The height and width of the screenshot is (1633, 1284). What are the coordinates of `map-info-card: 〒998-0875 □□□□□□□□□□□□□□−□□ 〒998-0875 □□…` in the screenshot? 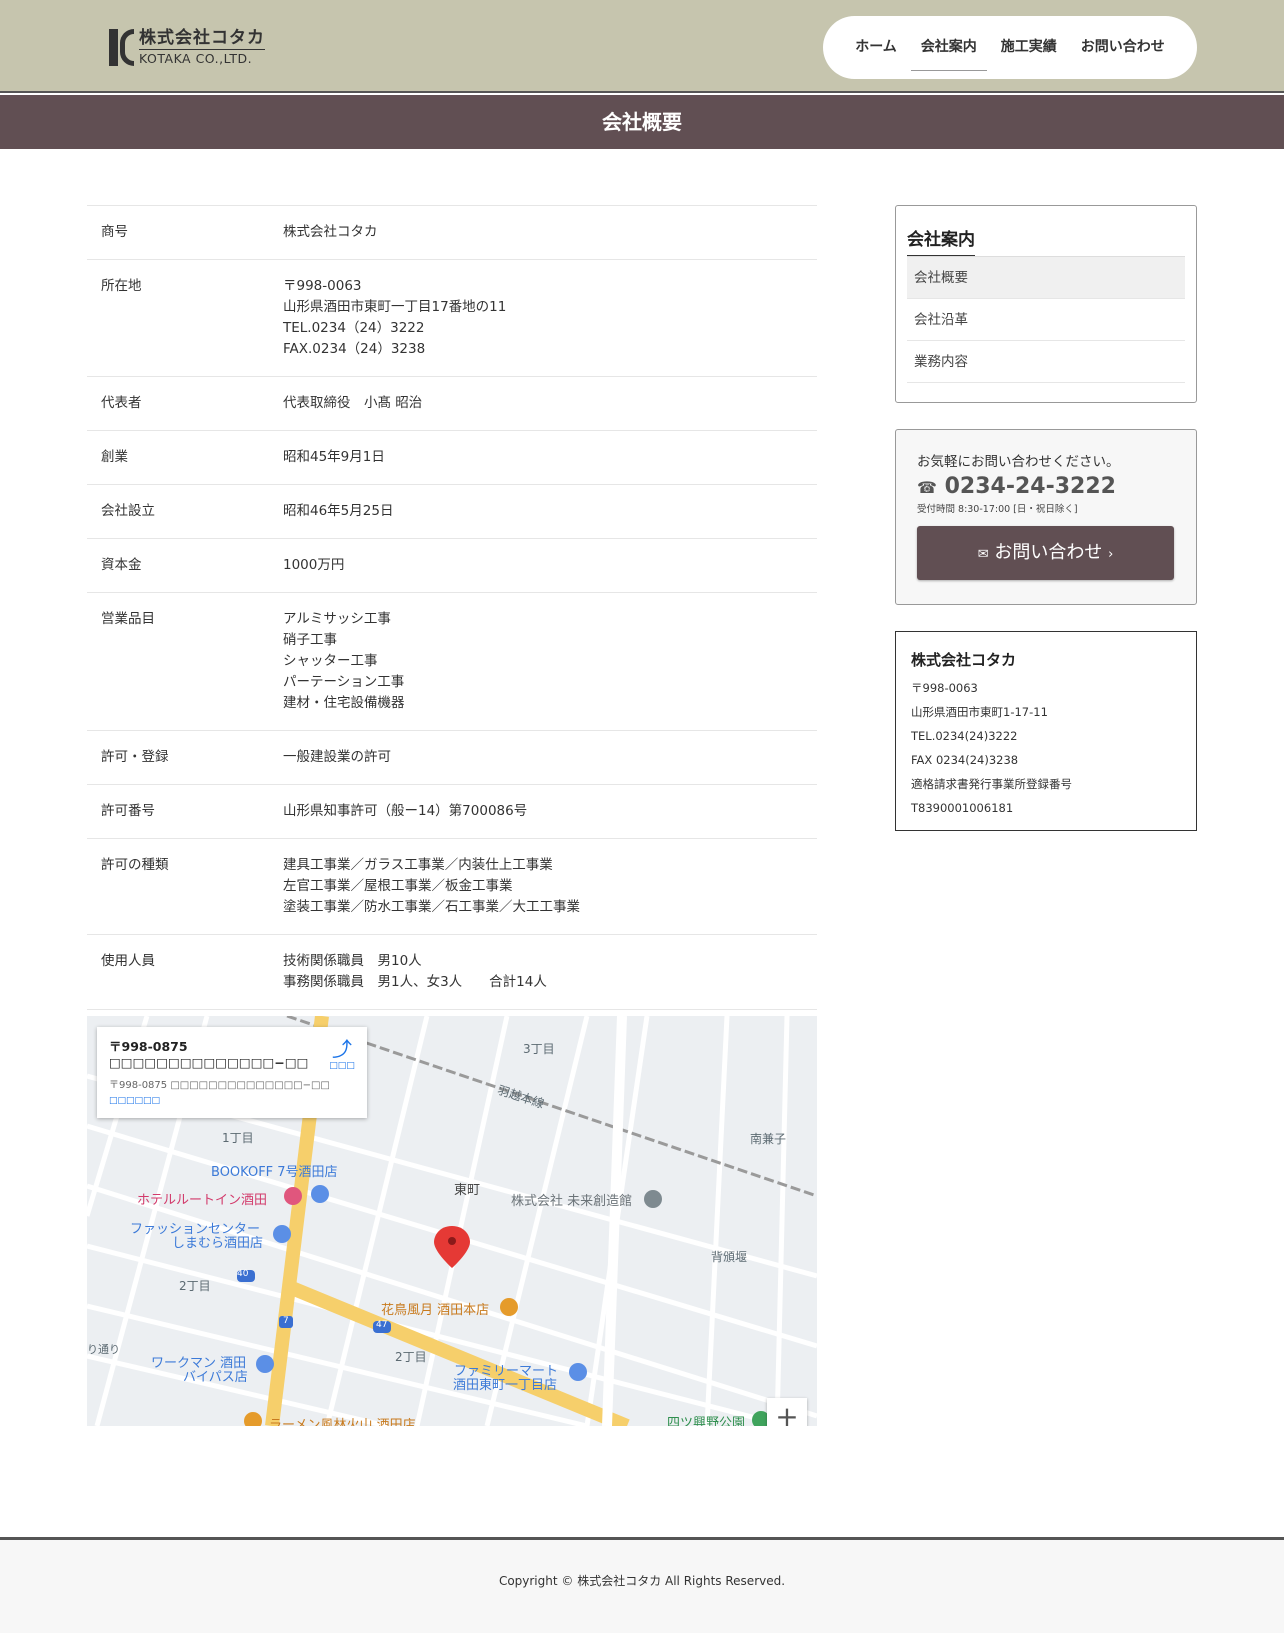 It's located at (232, 1072).